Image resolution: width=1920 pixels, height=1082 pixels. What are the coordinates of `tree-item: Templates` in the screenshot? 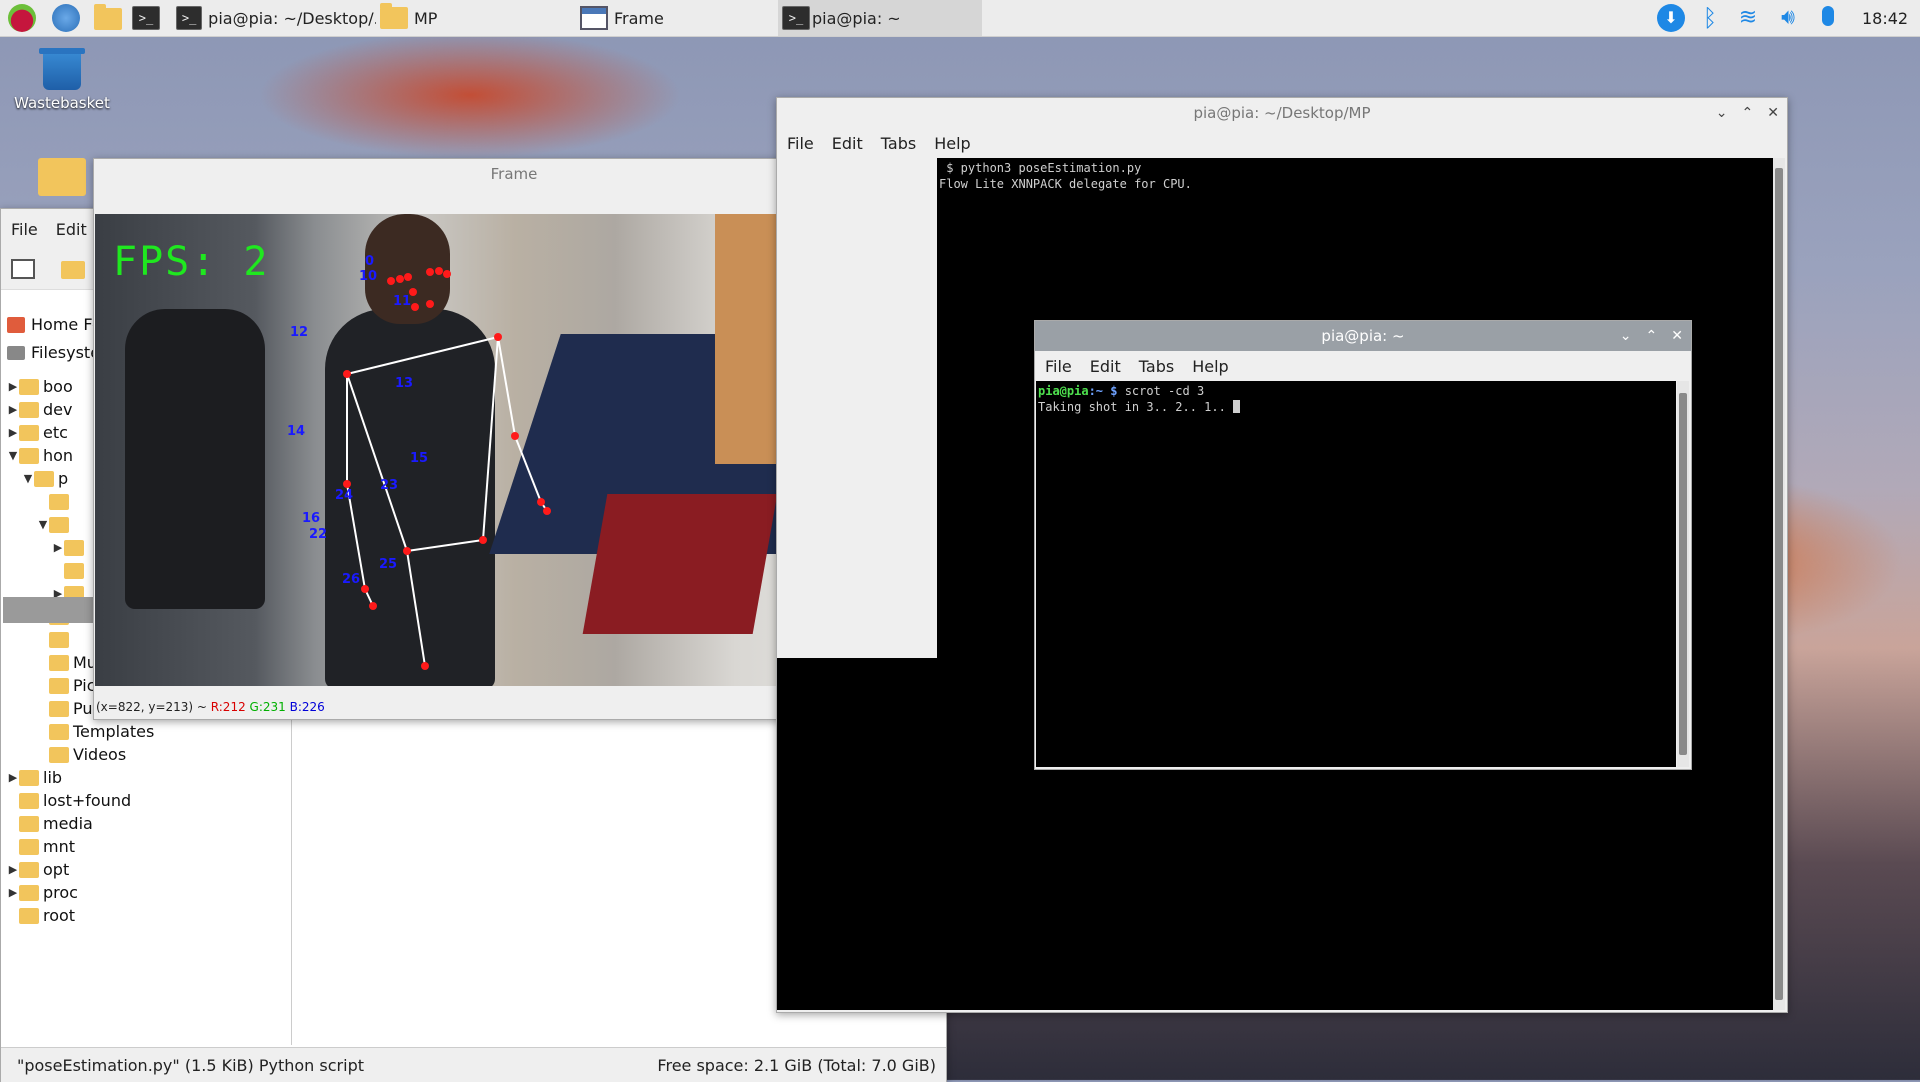 It's located at (95, 731).